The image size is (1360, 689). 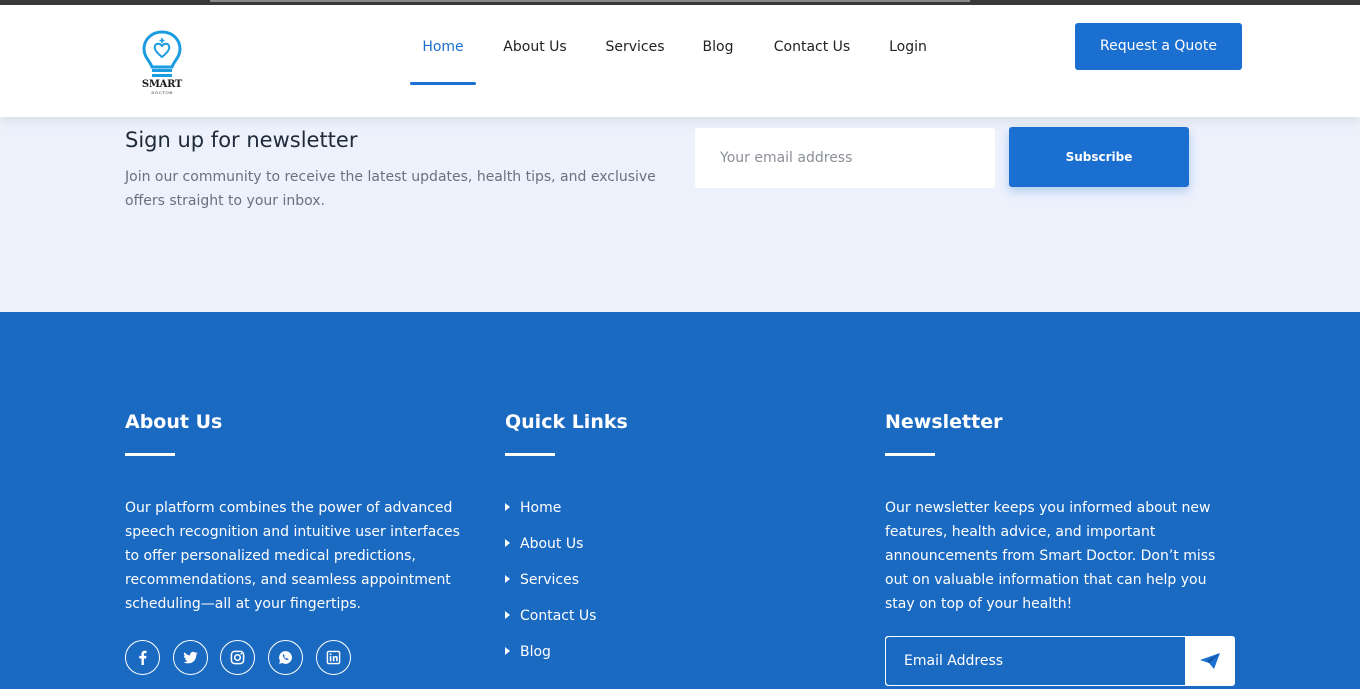 What do you see at coordinates (635, 47) in the screenshot?
I see `nav-services: Services` at bounding box center [635, 47].